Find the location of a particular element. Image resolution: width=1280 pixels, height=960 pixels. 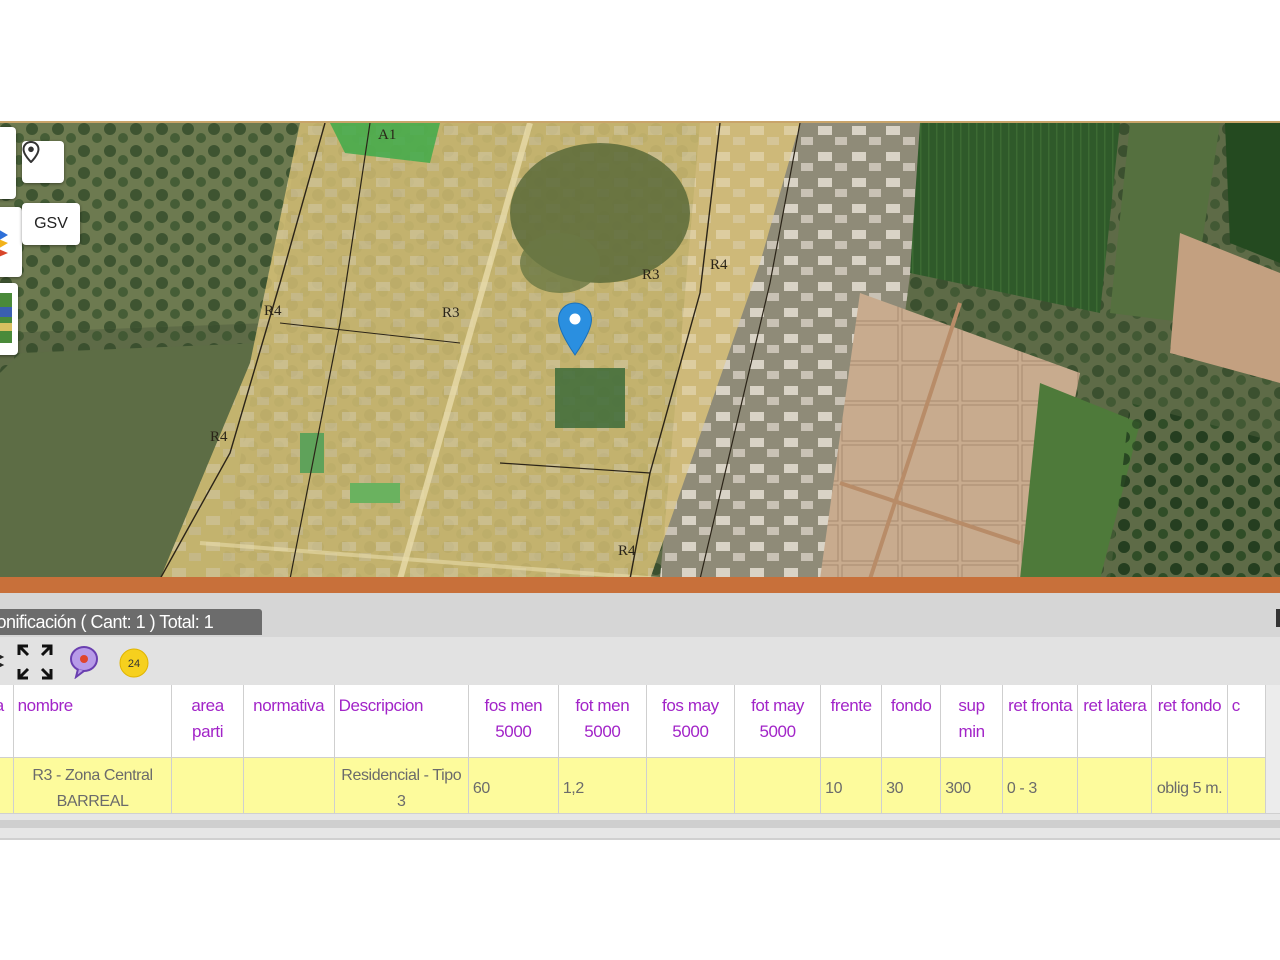

horizontal-scrollbar is located at coordinates (640, 824).